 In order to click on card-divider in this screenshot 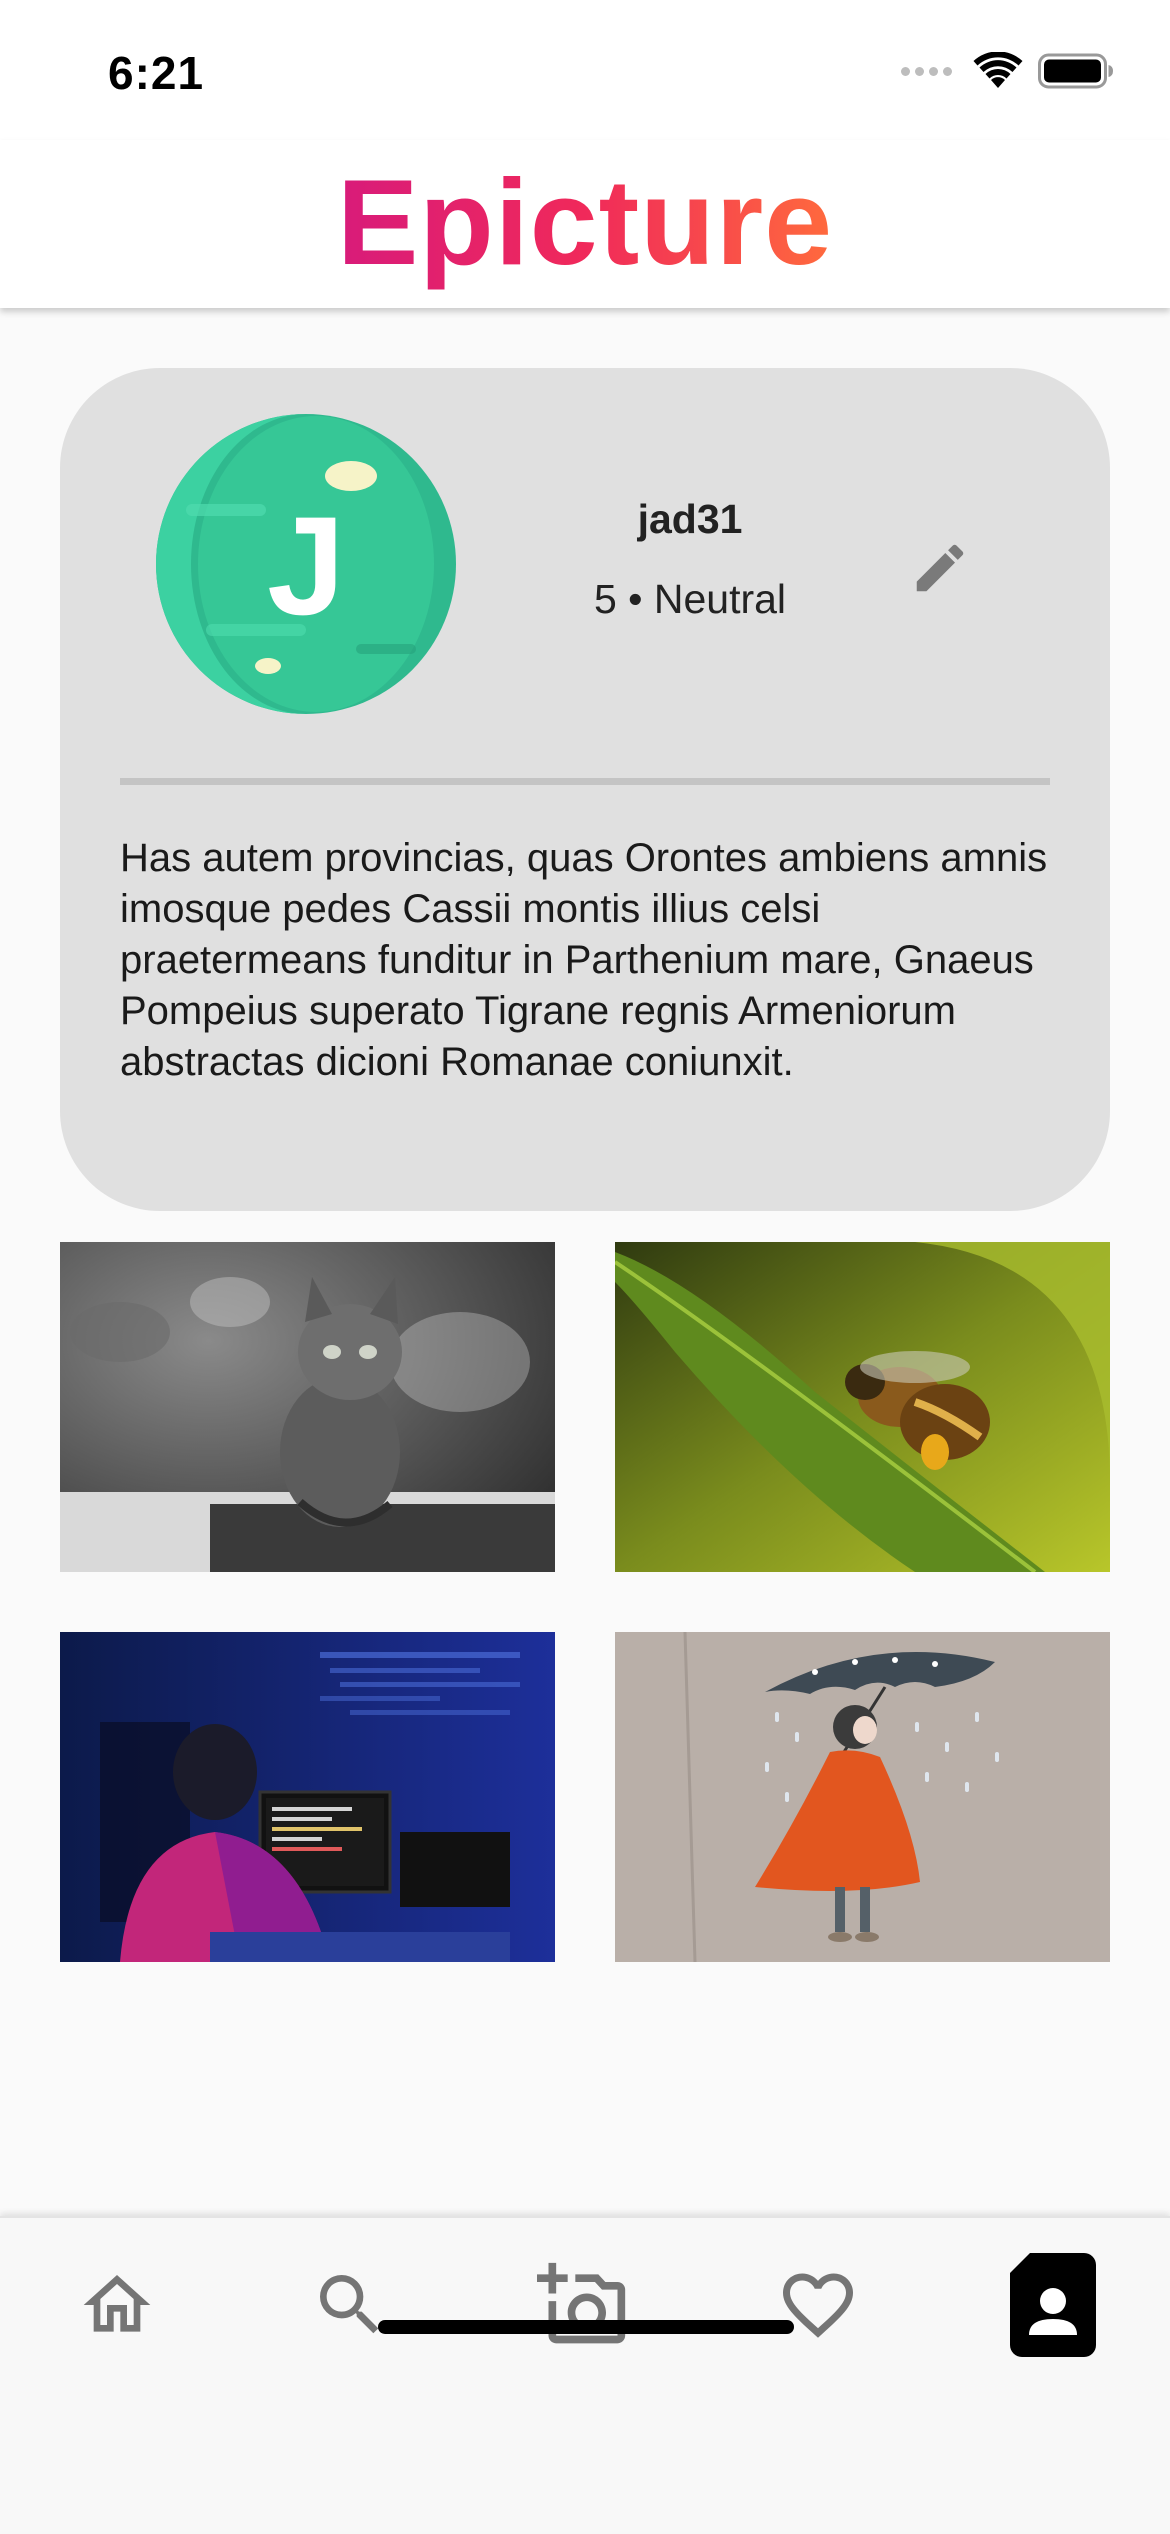, I will do `click(585, 781)`.